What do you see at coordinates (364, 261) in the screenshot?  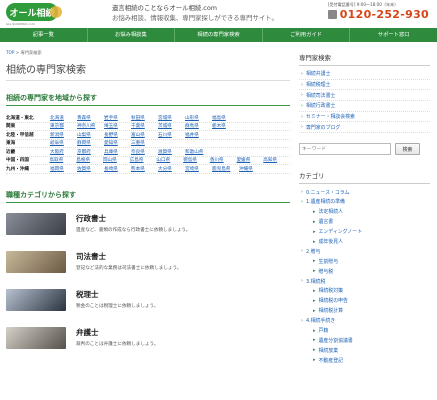 I see `sidebar-subcategory-link: ▸ 生前贈与` at bounding box center [364, 261].